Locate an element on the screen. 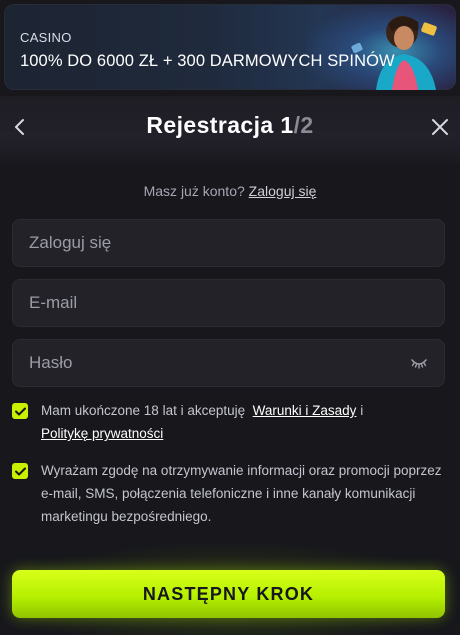  next-step-label: NASTĘPNY KROK is located at coordinates (228, 593).